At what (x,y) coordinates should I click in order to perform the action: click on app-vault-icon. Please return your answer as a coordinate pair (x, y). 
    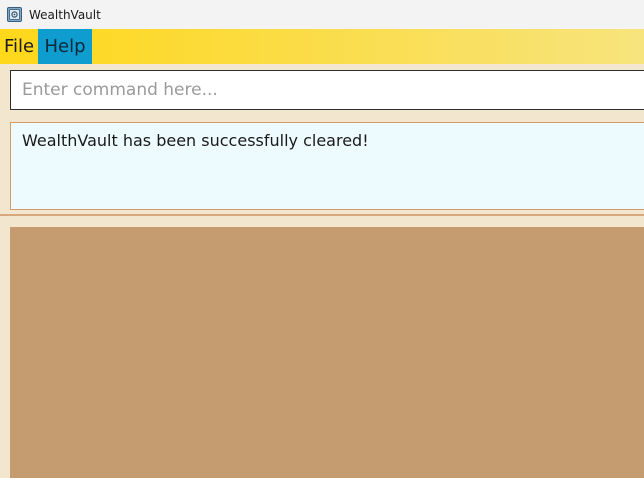
    Looking at the image, I should click on (14, 14).